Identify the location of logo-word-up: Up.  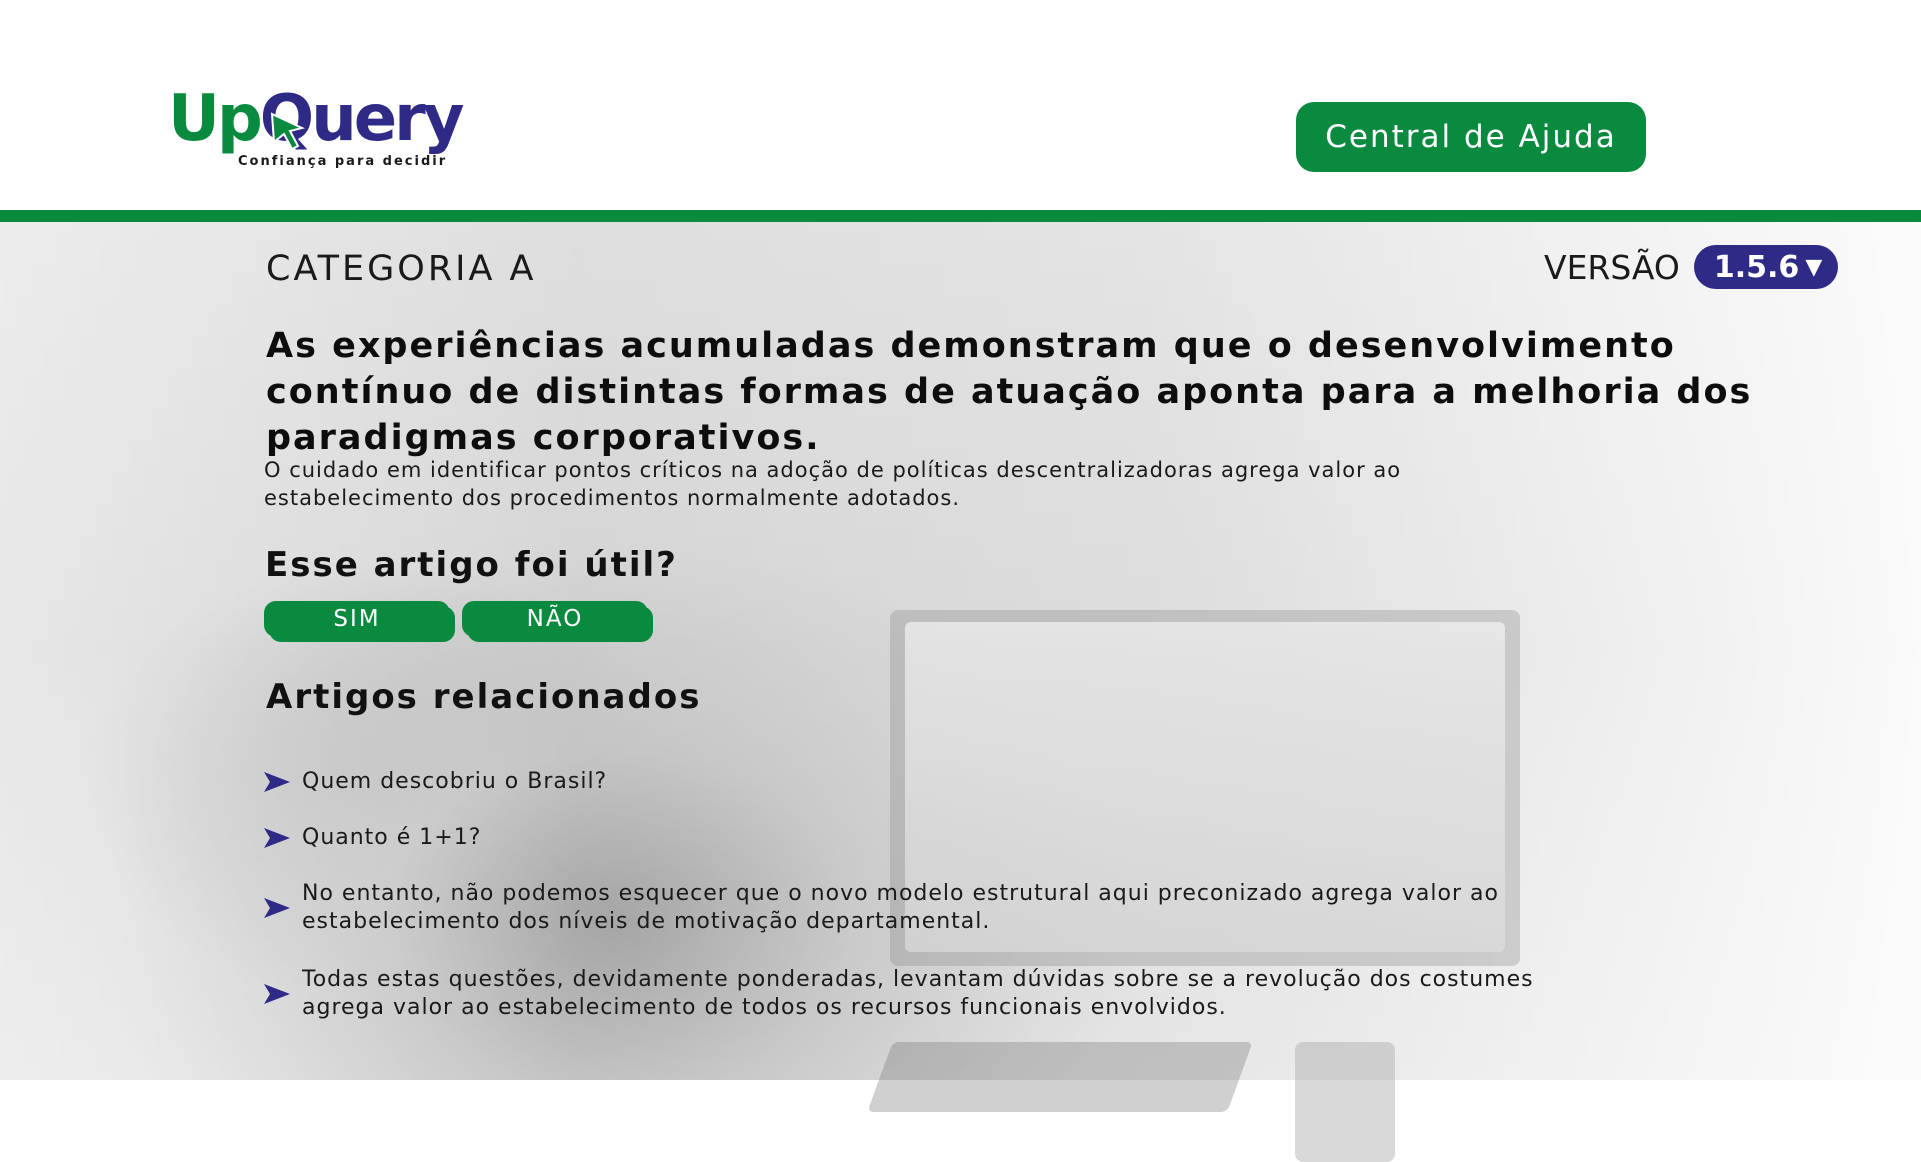
(215, 119).